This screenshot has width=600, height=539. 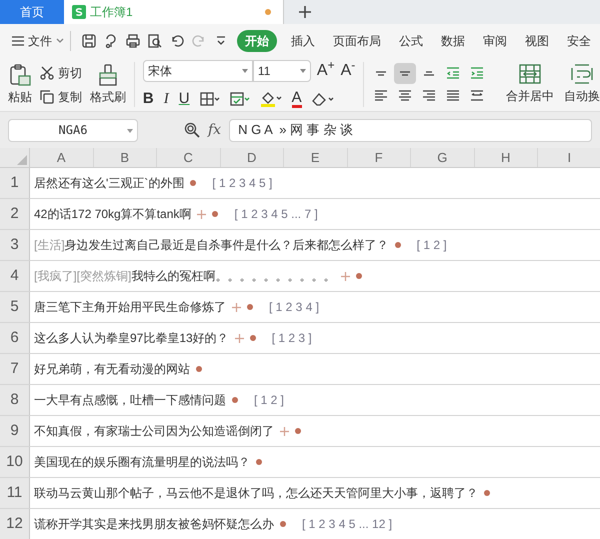 What do you see at coordinates (429, 73) in the screenshot?
I see `align-bottom-icon` at bounding box center [429, 73].